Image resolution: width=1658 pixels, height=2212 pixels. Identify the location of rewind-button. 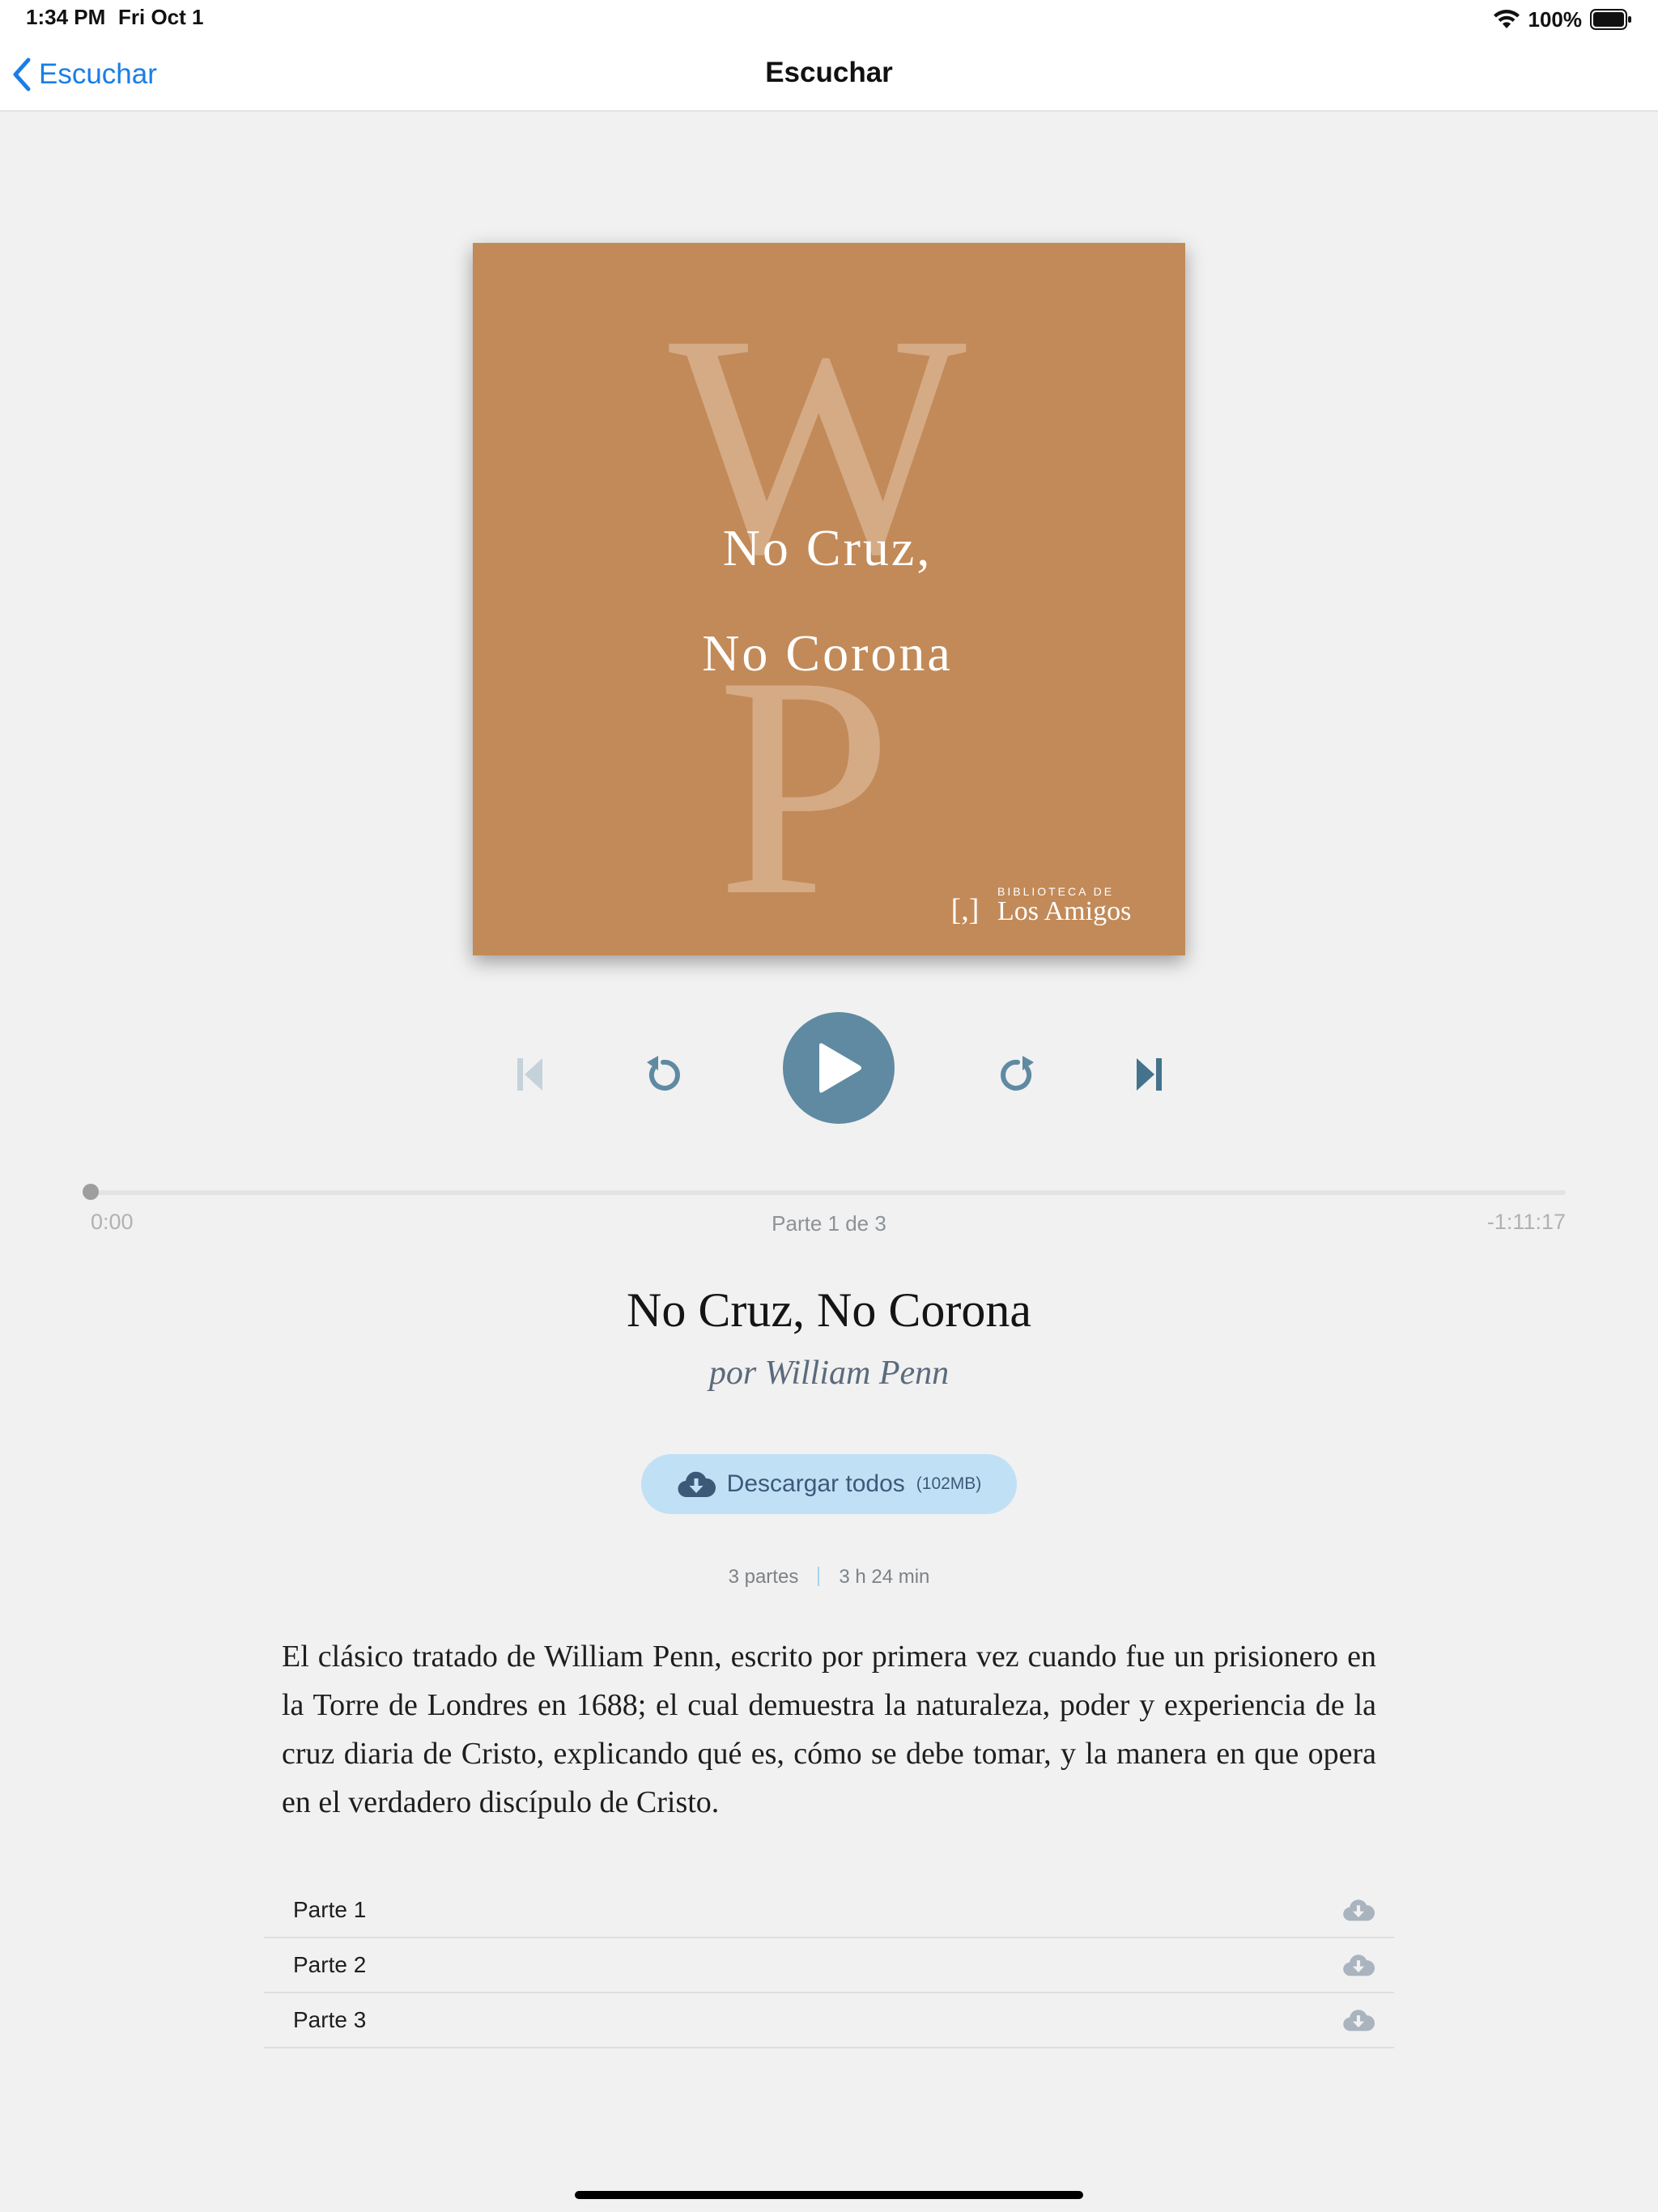
(664, 1074).